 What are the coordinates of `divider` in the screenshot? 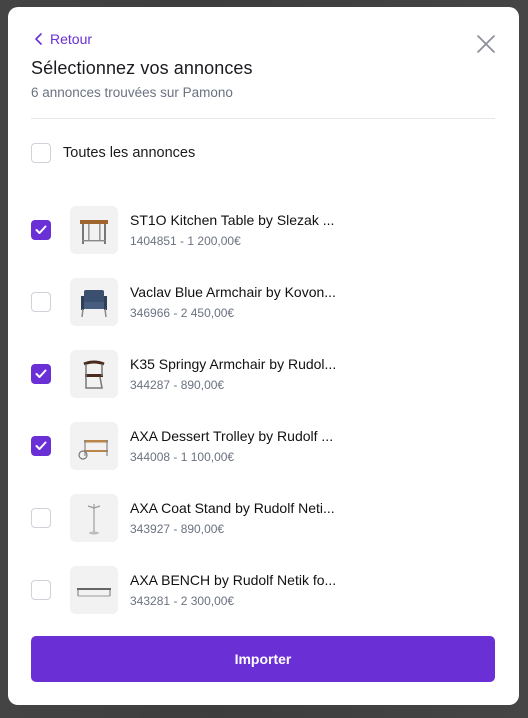 It's located at (263, 118).